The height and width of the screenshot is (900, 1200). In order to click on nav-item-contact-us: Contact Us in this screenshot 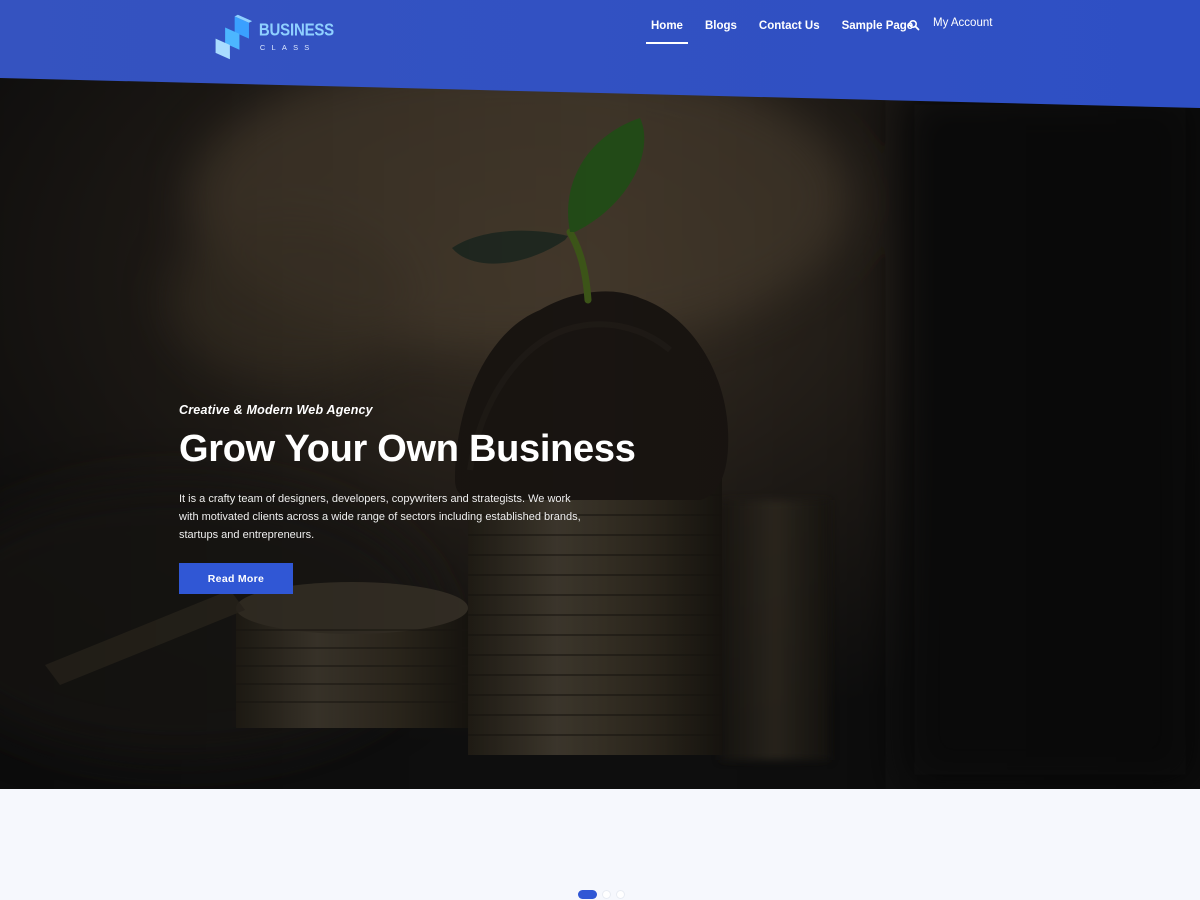, I will do `click(789, 22)`.